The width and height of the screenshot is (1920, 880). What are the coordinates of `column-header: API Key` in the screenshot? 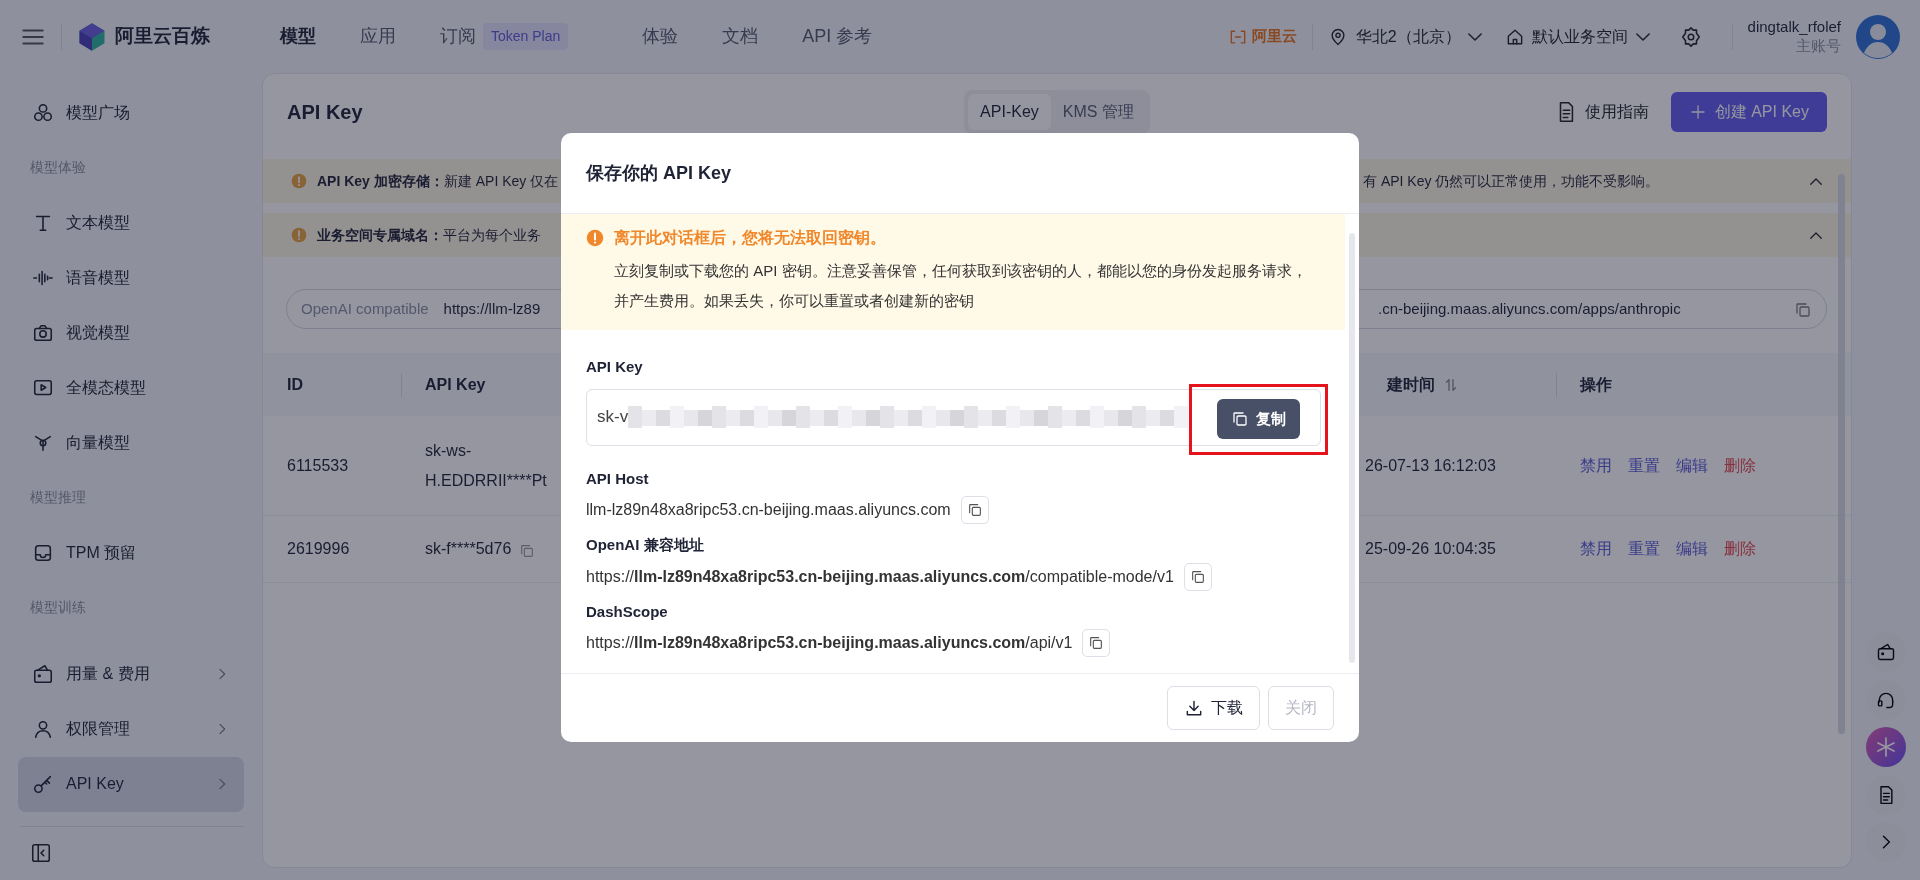 It's located at (455, 384).